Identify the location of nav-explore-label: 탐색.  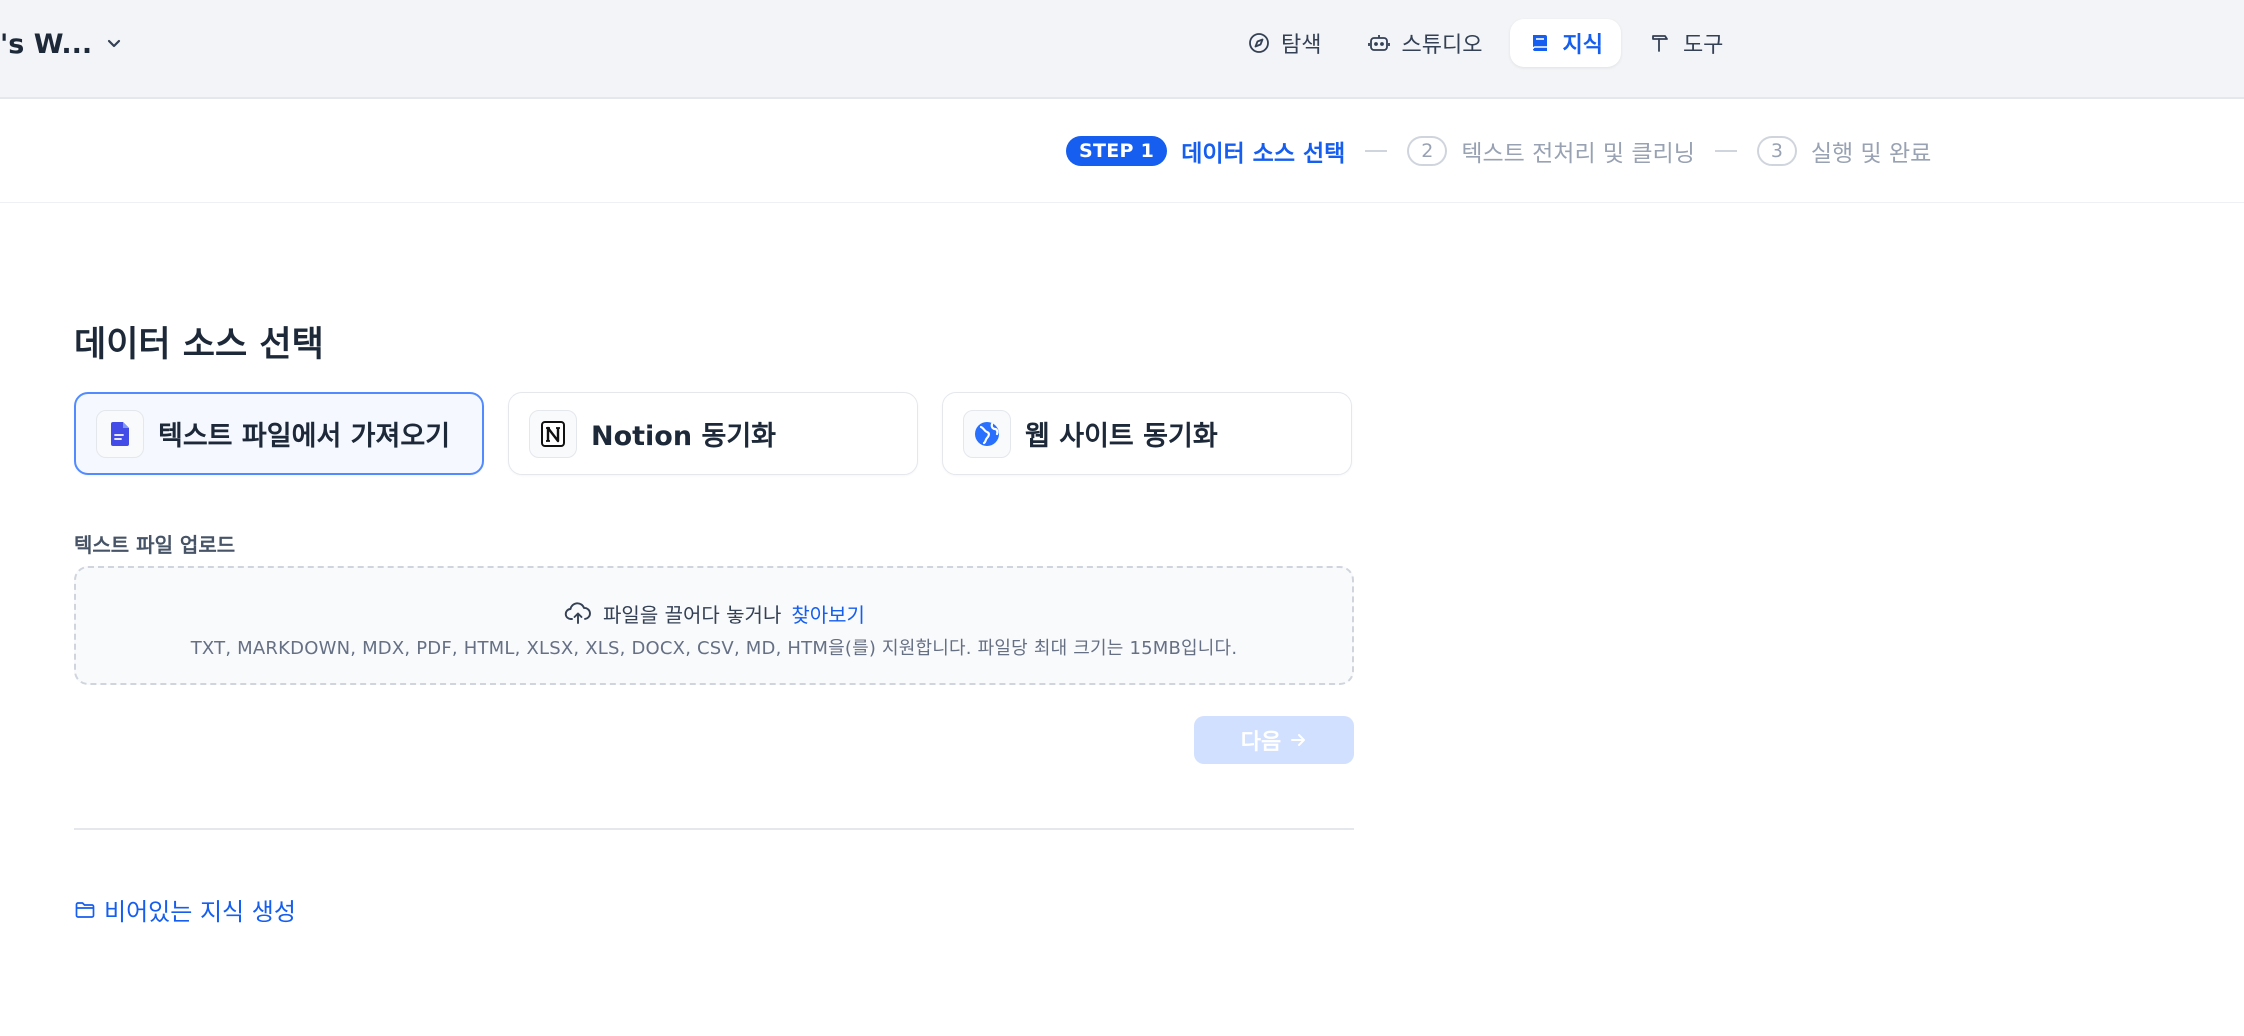
(1301, 45).